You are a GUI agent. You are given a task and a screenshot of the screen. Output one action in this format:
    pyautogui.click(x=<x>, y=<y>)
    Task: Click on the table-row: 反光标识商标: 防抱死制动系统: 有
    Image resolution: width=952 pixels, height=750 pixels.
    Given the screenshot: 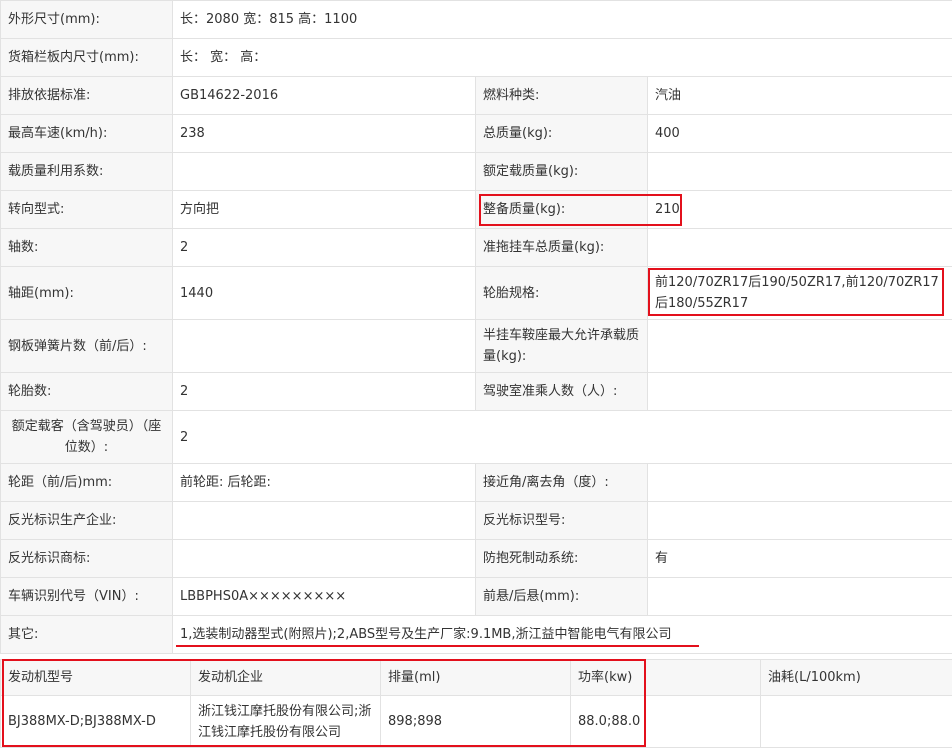 What is the action you would take?
    pyautogui.click(x=476, y=558)
    